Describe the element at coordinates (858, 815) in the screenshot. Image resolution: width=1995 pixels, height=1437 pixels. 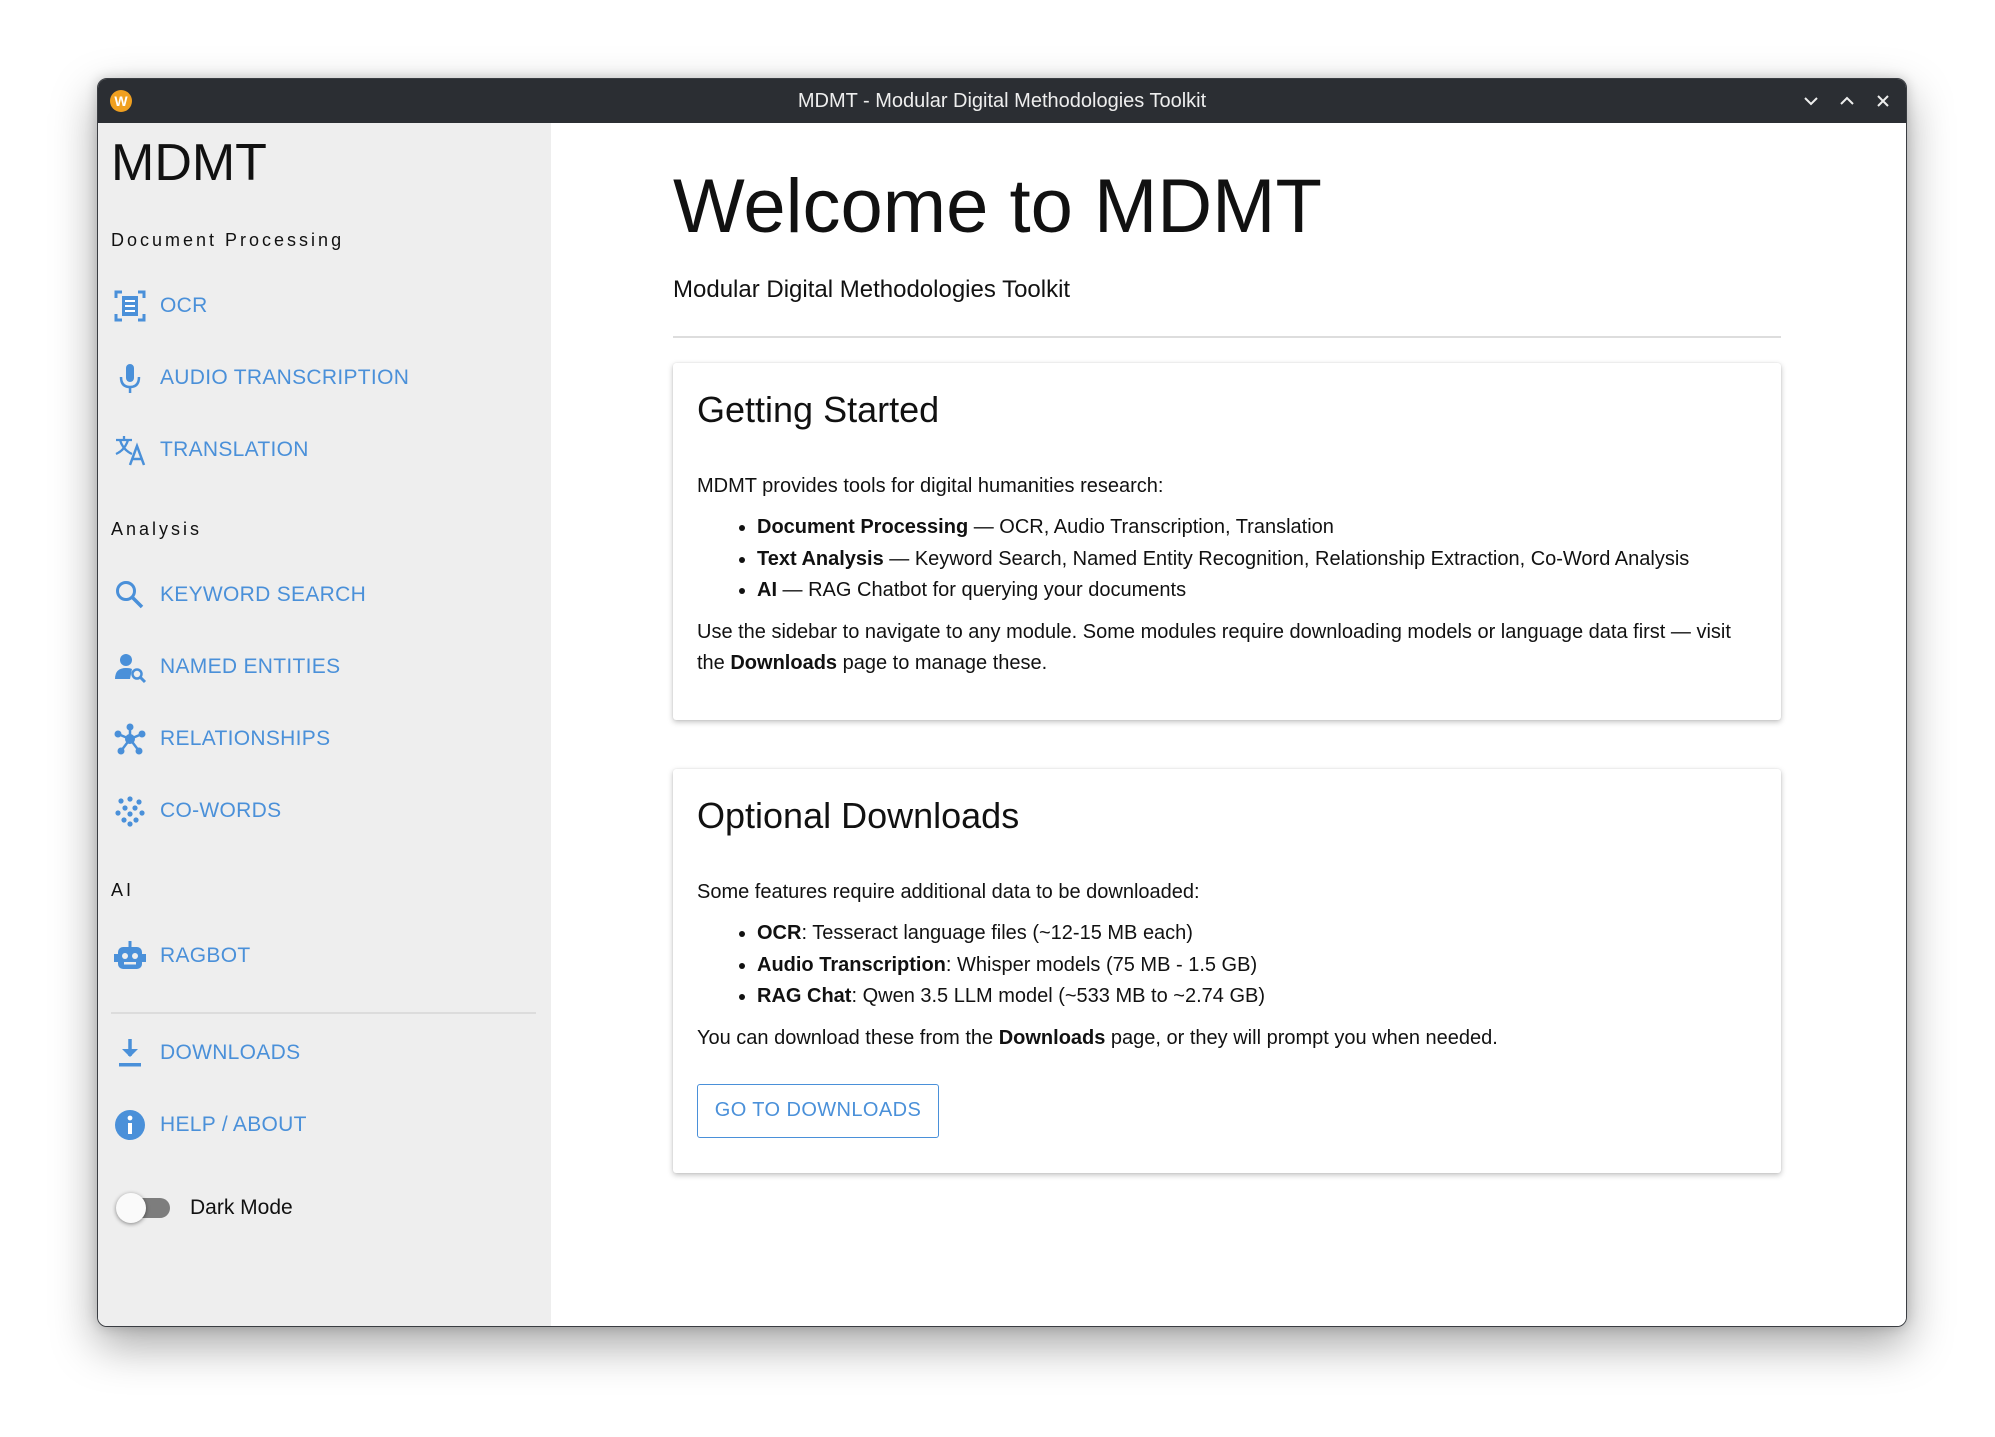
I see `card-heading: Optional Downloads` at that location.